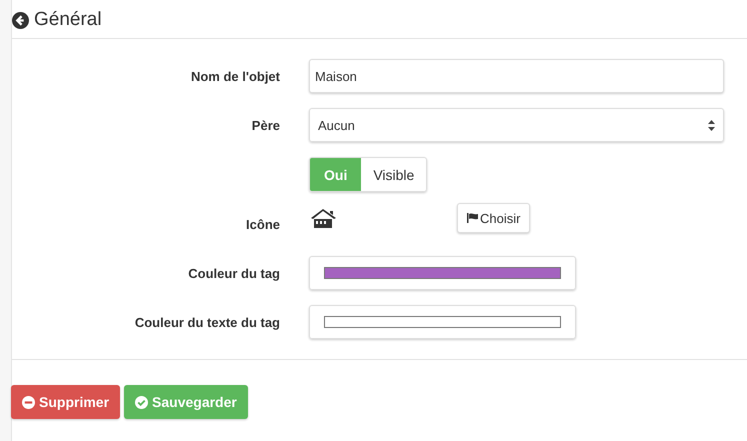 The height and width of the screenshot is (441, 747). I want to click on text-field: Maison, so click(516, 76).